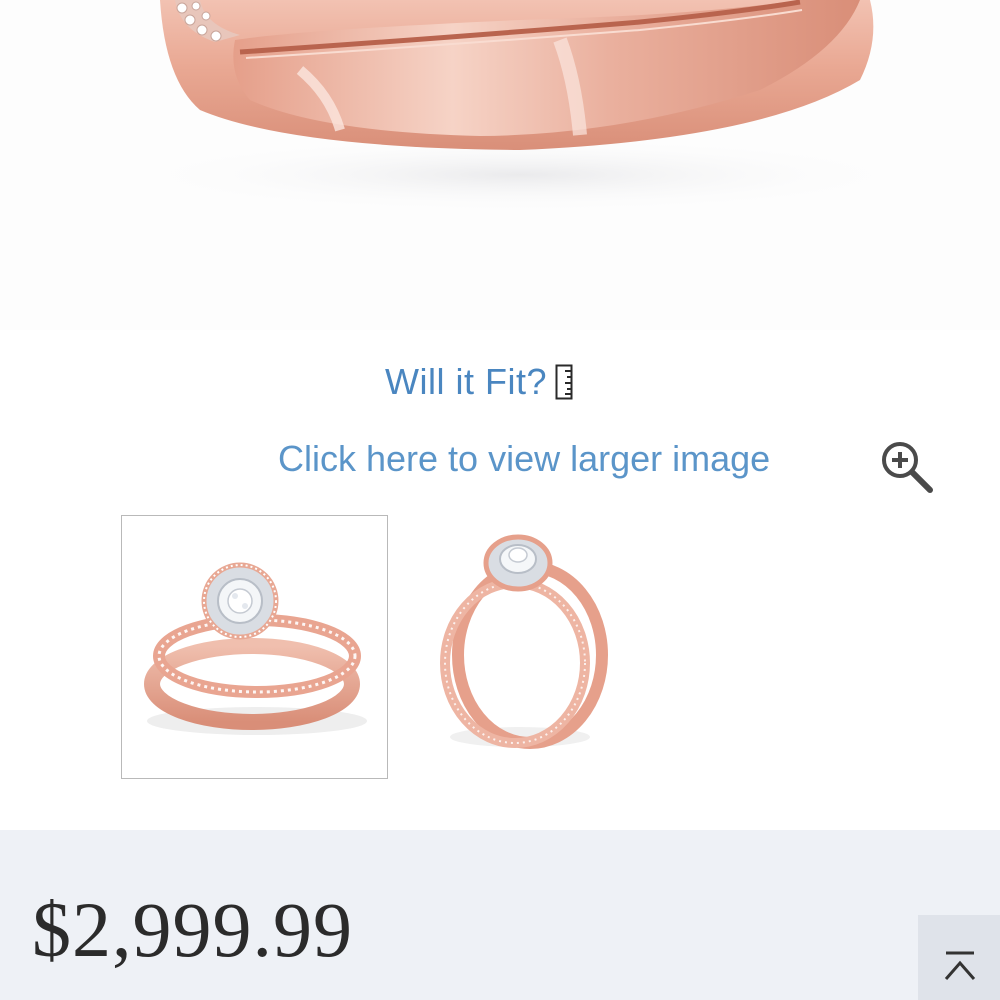 The height and width of the screenshot is (1000, 1000). Describe the element at coordinates (192, 929) in the screenshot. I see `product-price: $2,999.99` at that location.